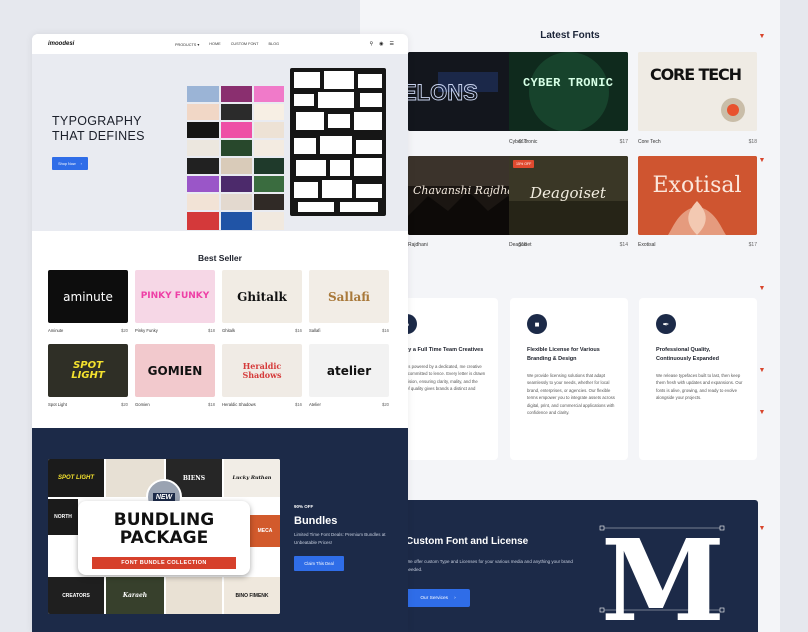 The height and width of the screenshot is (632, 808). I want to click on search-icon: ⚲, so click(371, 44).